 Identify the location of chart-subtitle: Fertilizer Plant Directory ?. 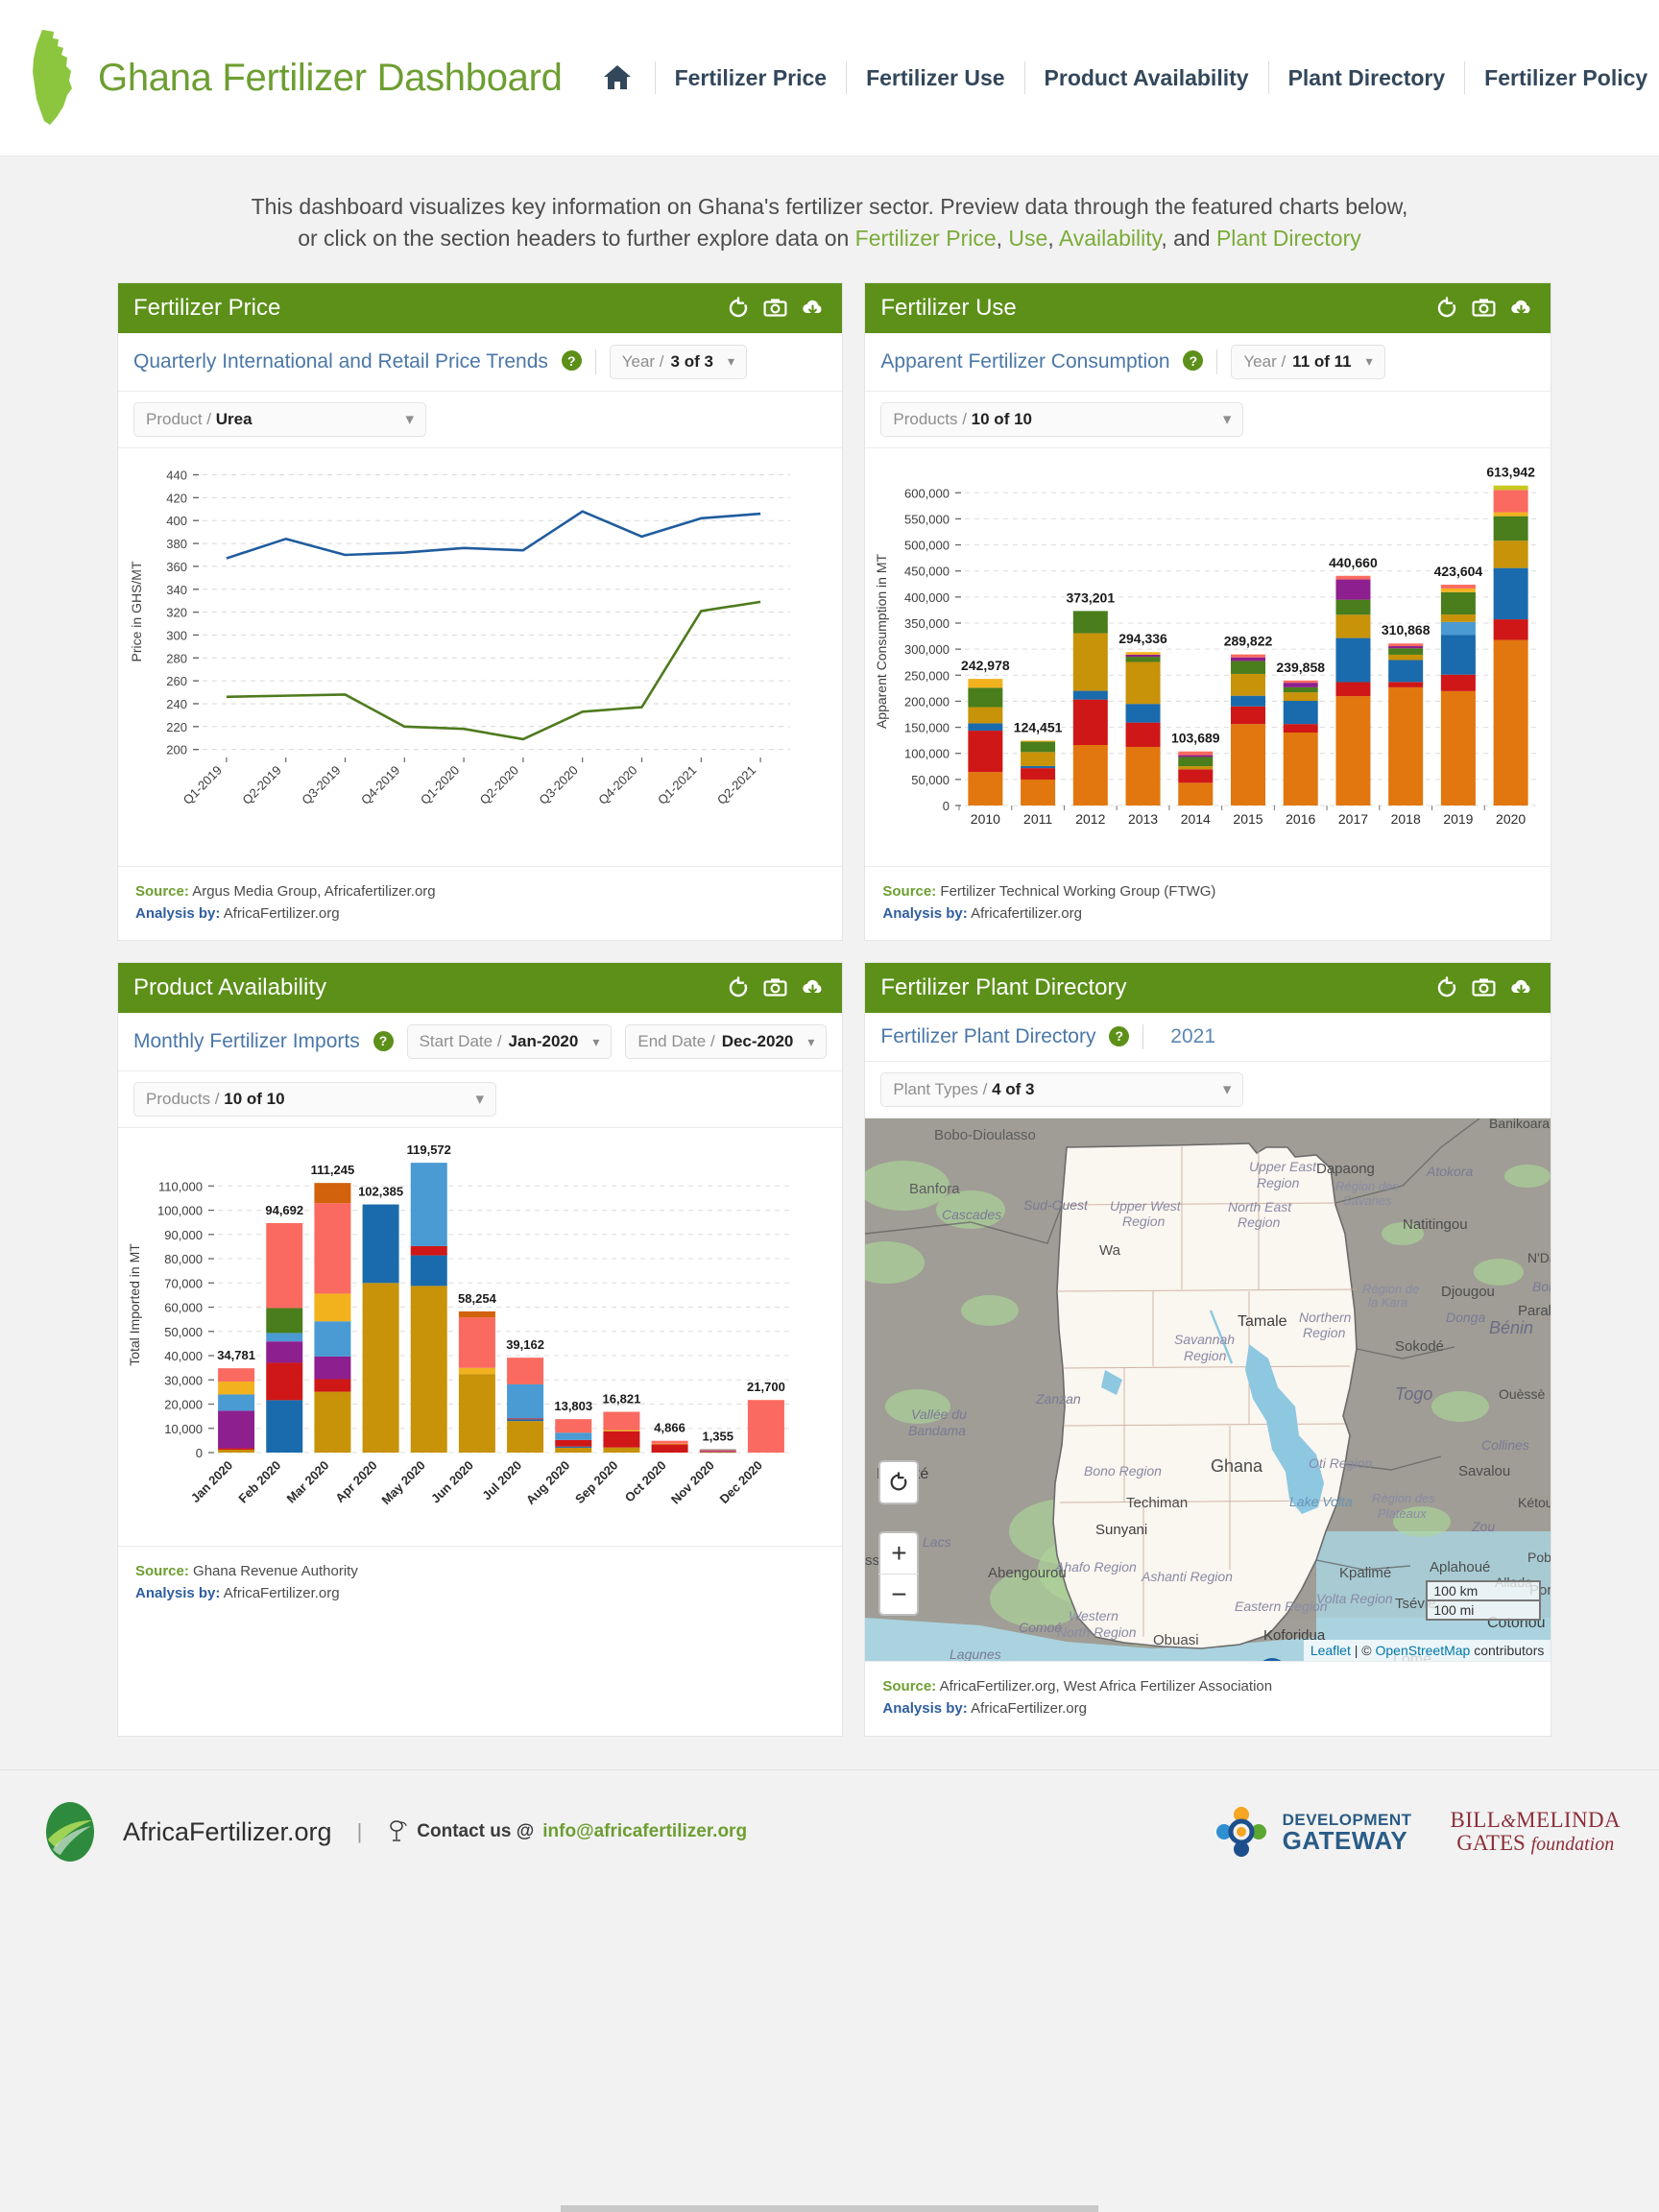
(1005, 1036).